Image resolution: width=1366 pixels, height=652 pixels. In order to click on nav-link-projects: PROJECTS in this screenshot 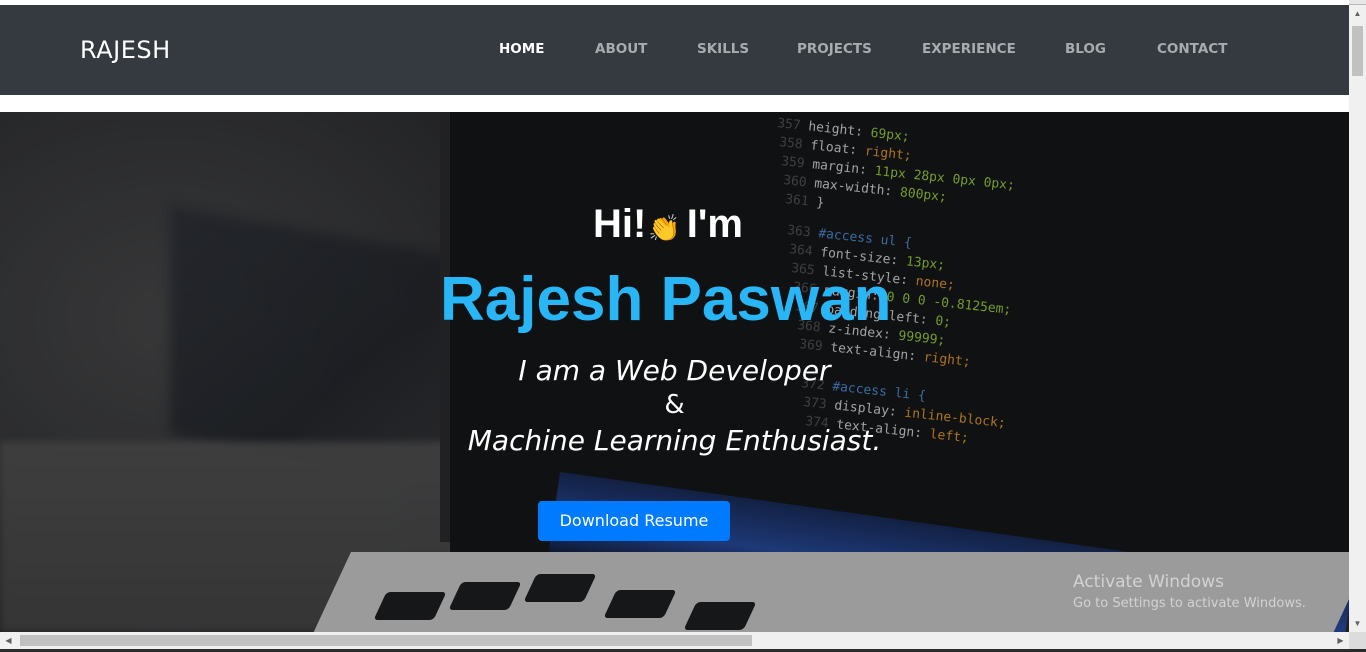, I will do `click(834, 49)`.